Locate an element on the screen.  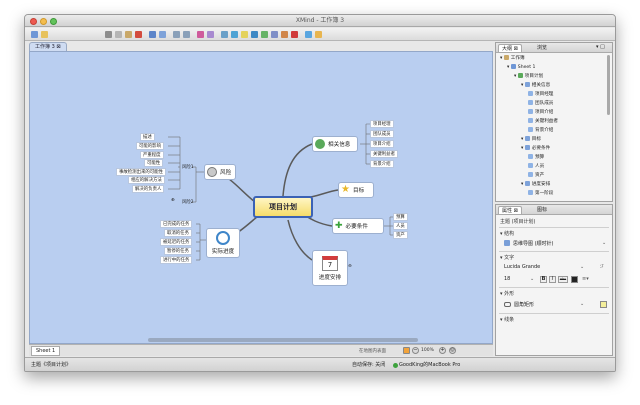
cut-icon is located at coordinates (108, 34).